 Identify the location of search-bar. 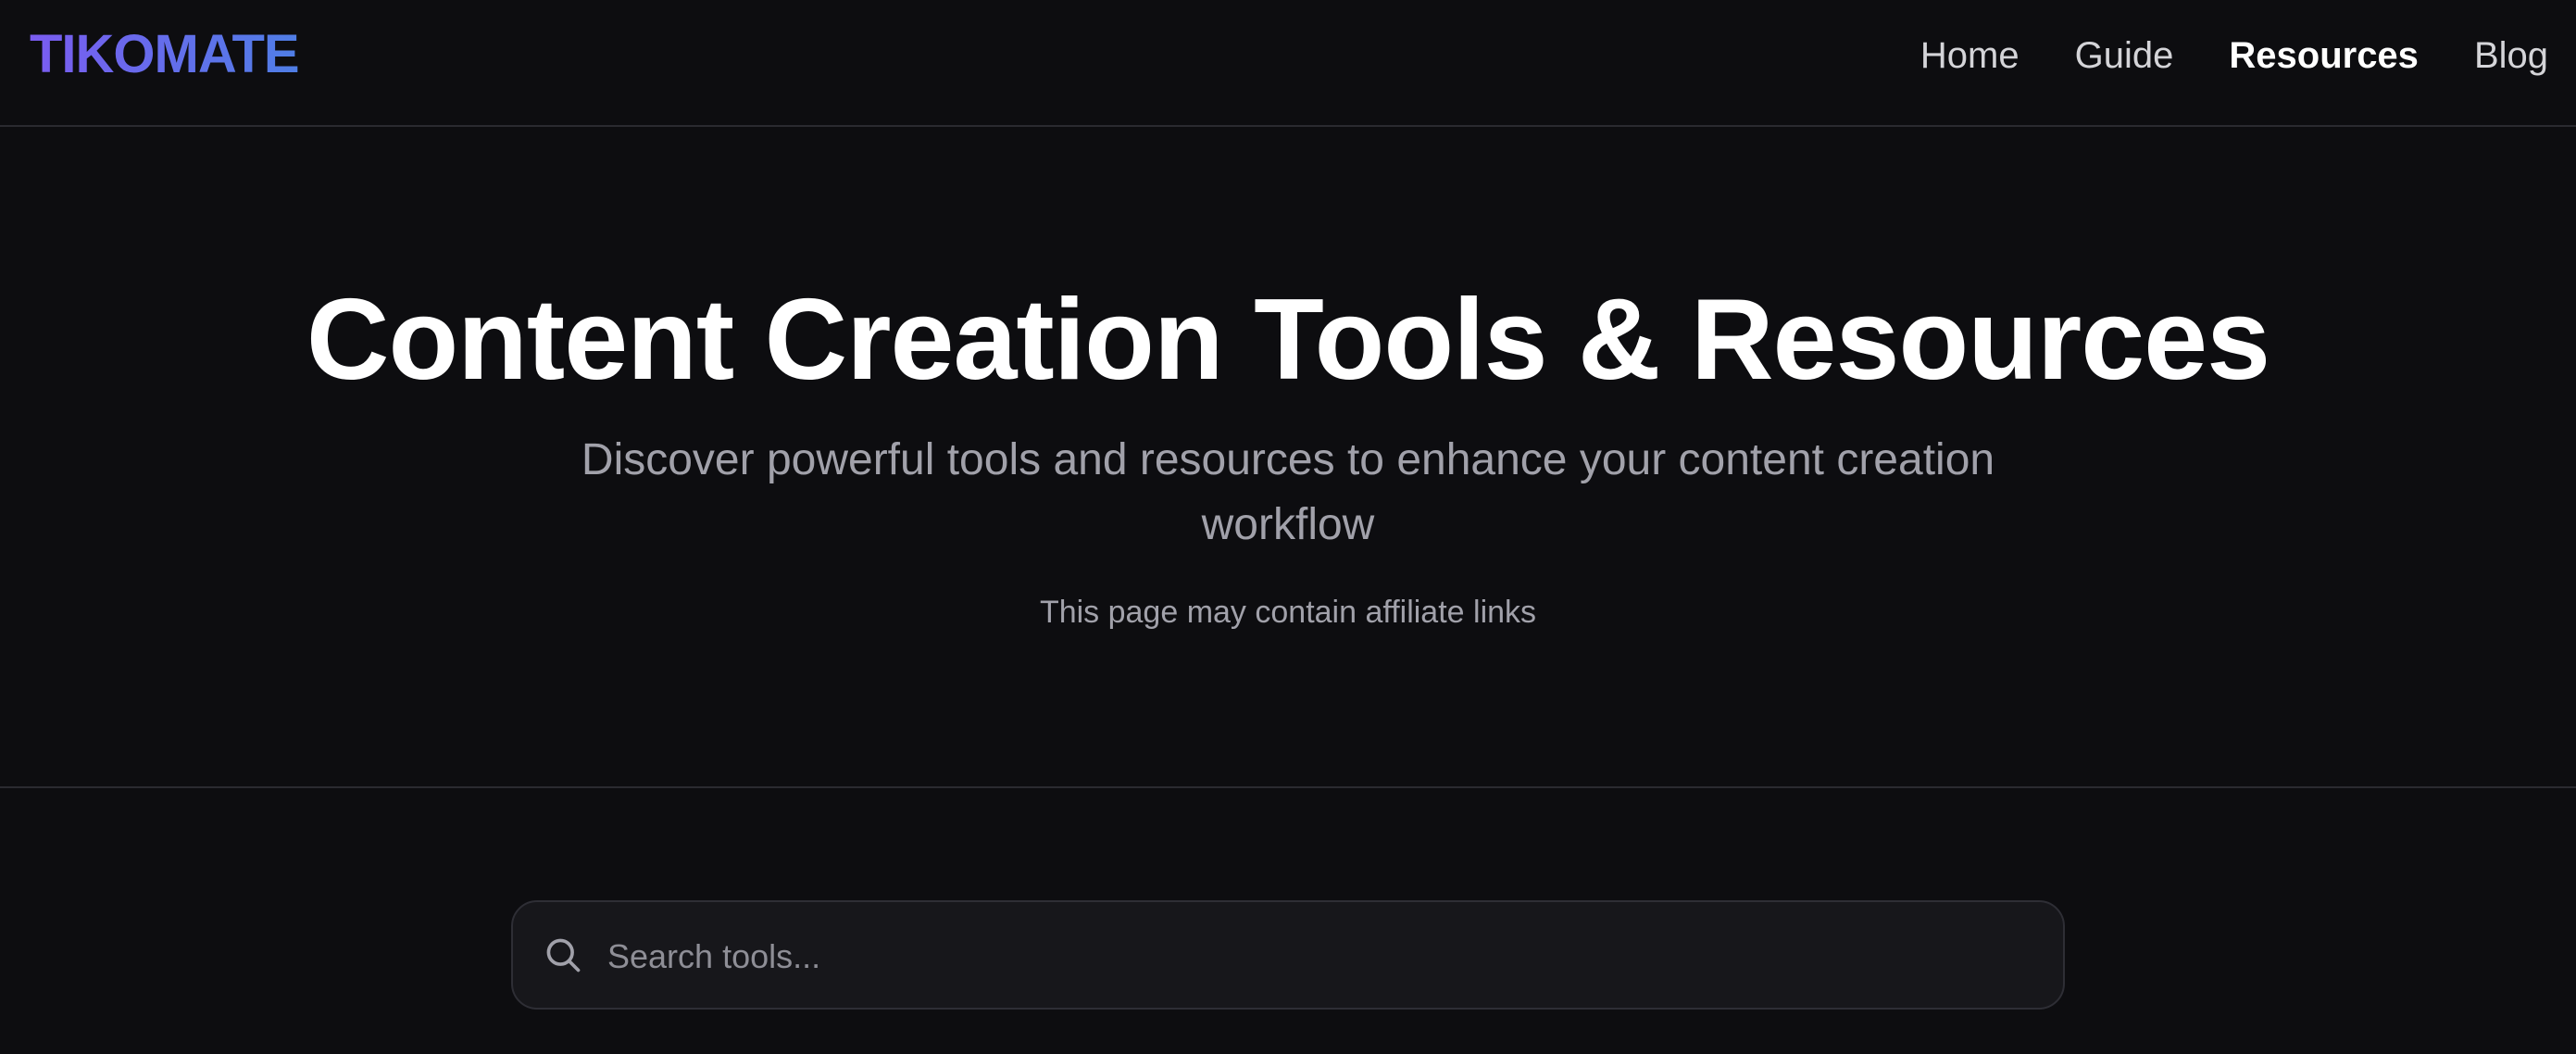
(1288, 955).